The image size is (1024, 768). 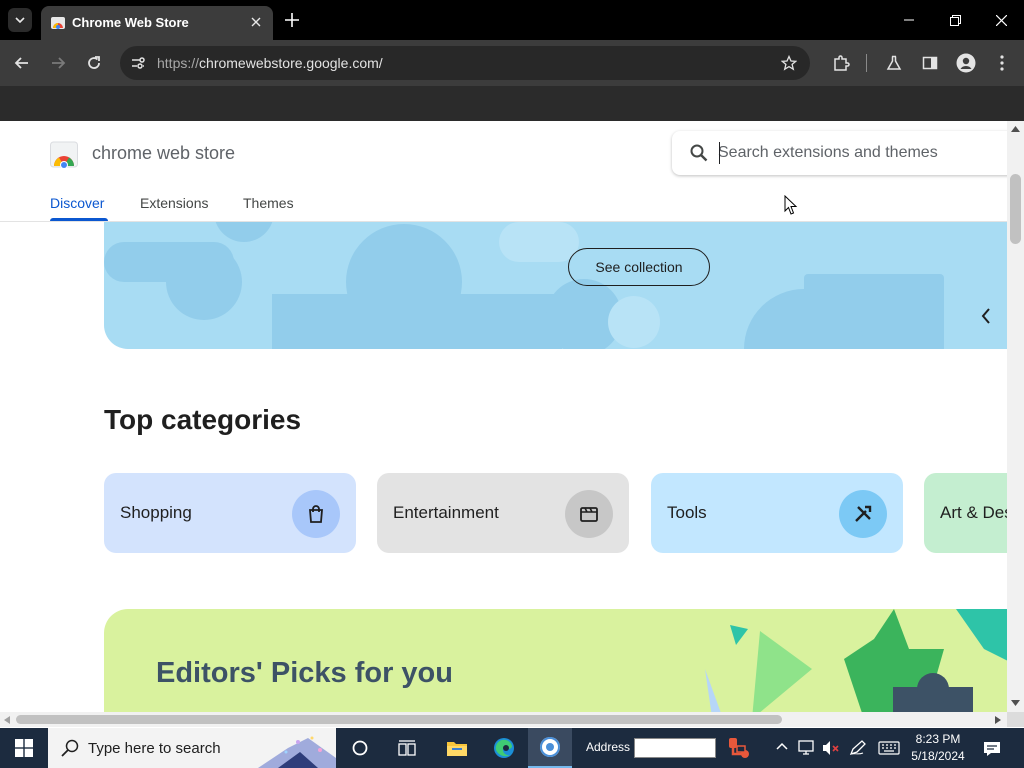 What do you see at coordinates (230, 513) in the screenshot?
I see `category-shopping: Shopping` at bounding box center [230, 513].